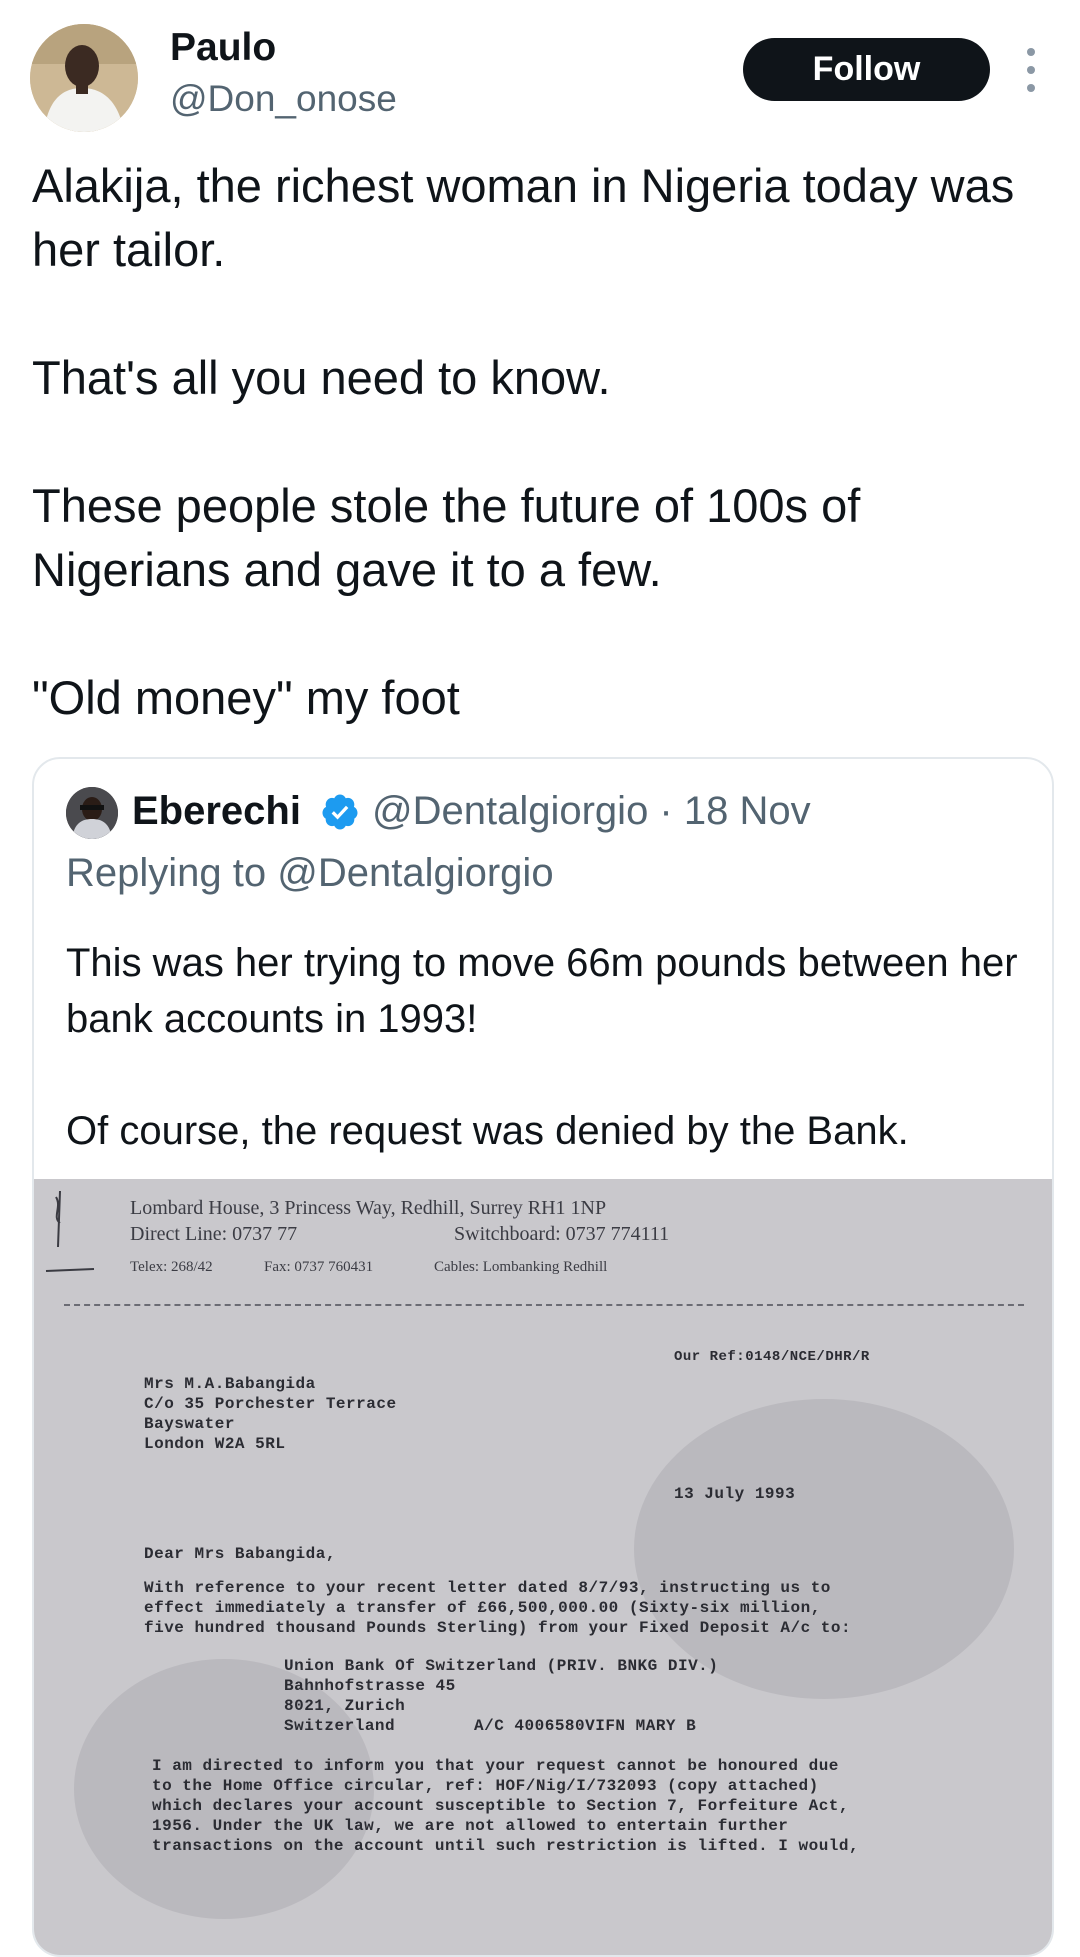  Describe the element at coordinates (521, 1267) in the screenshot. I see `letterhead-line: Cables: Lombanking Redhill` at that location.